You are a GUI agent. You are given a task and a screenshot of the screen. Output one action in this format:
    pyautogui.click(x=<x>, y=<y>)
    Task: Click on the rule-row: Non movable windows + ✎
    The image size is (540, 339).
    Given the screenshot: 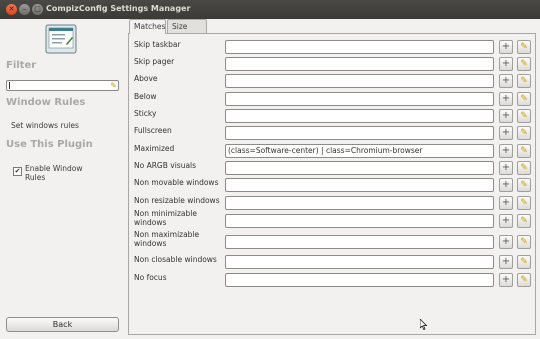 What is the action you would take?
    pyautogui.click(x=334, y=185)
    